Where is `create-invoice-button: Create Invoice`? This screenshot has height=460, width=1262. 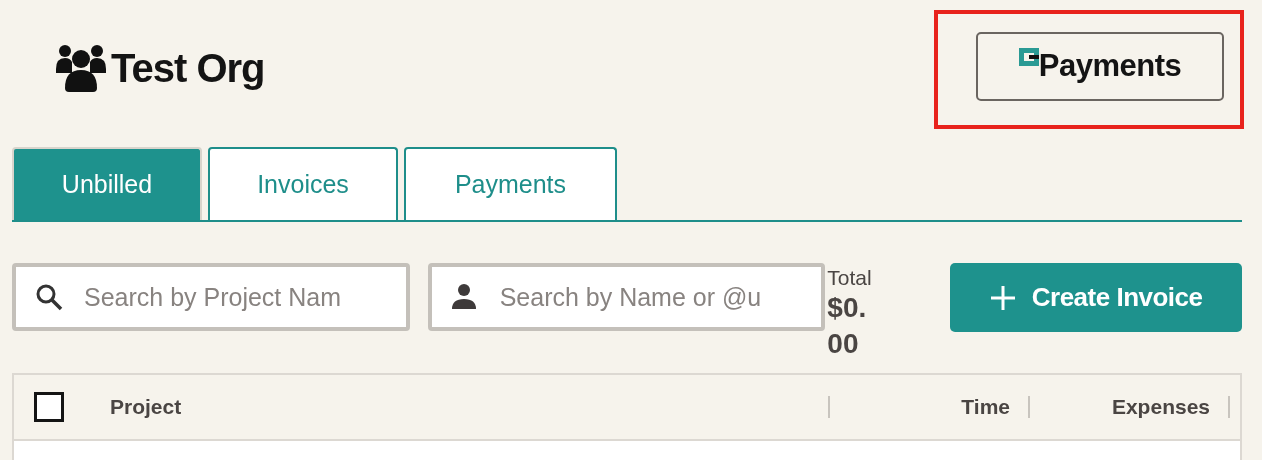
create-invoice-button: Create Invoice is located at coordinates (1096, 297).